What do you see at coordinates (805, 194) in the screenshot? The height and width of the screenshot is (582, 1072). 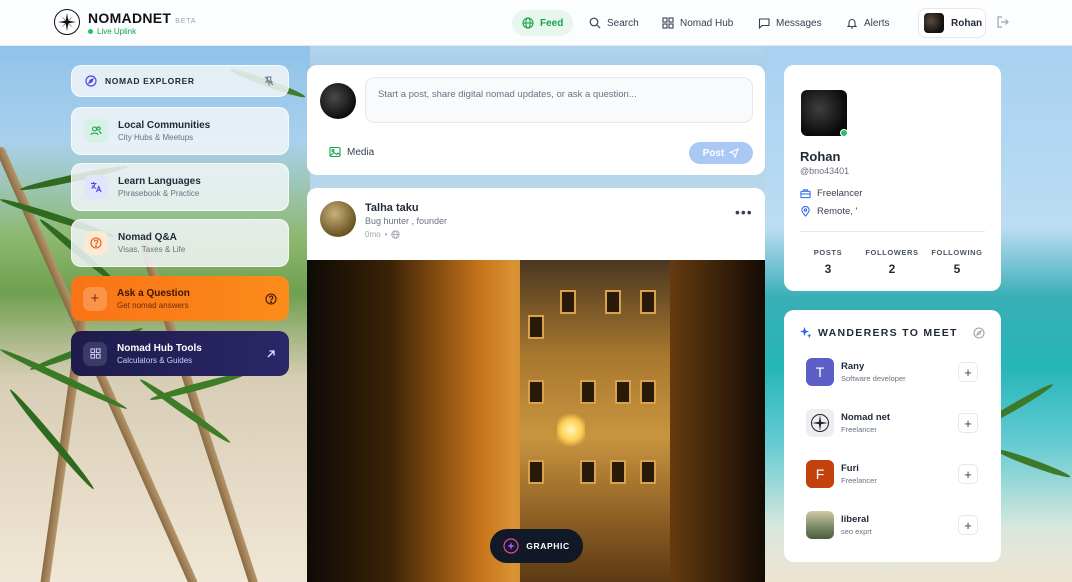 I see `briefcase-icon` at bounding box center [805, 194].